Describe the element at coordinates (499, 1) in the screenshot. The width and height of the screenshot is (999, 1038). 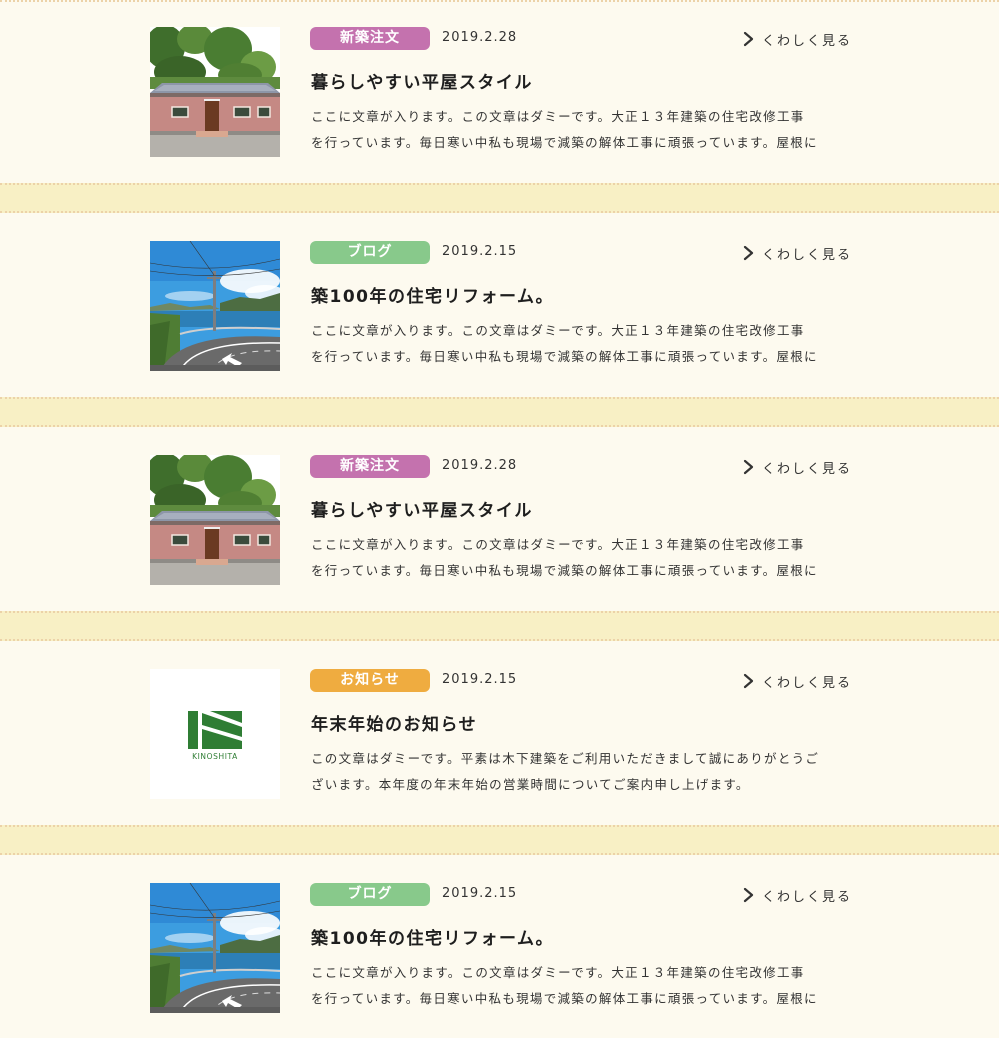
I see `top-dotted-border` at that location.